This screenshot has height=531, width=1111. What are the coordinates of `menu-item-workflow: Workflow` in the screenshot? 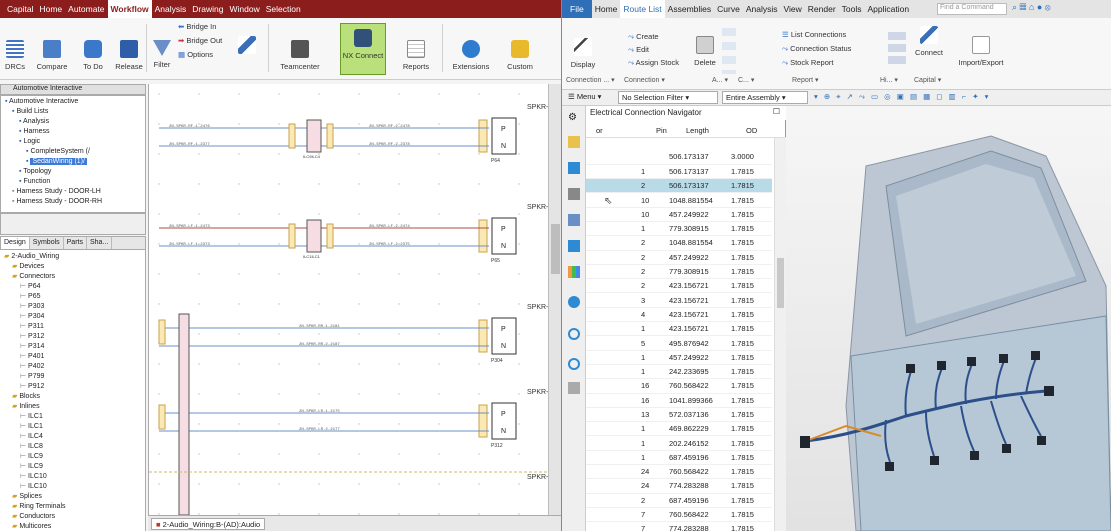 It's located at (129, 9).